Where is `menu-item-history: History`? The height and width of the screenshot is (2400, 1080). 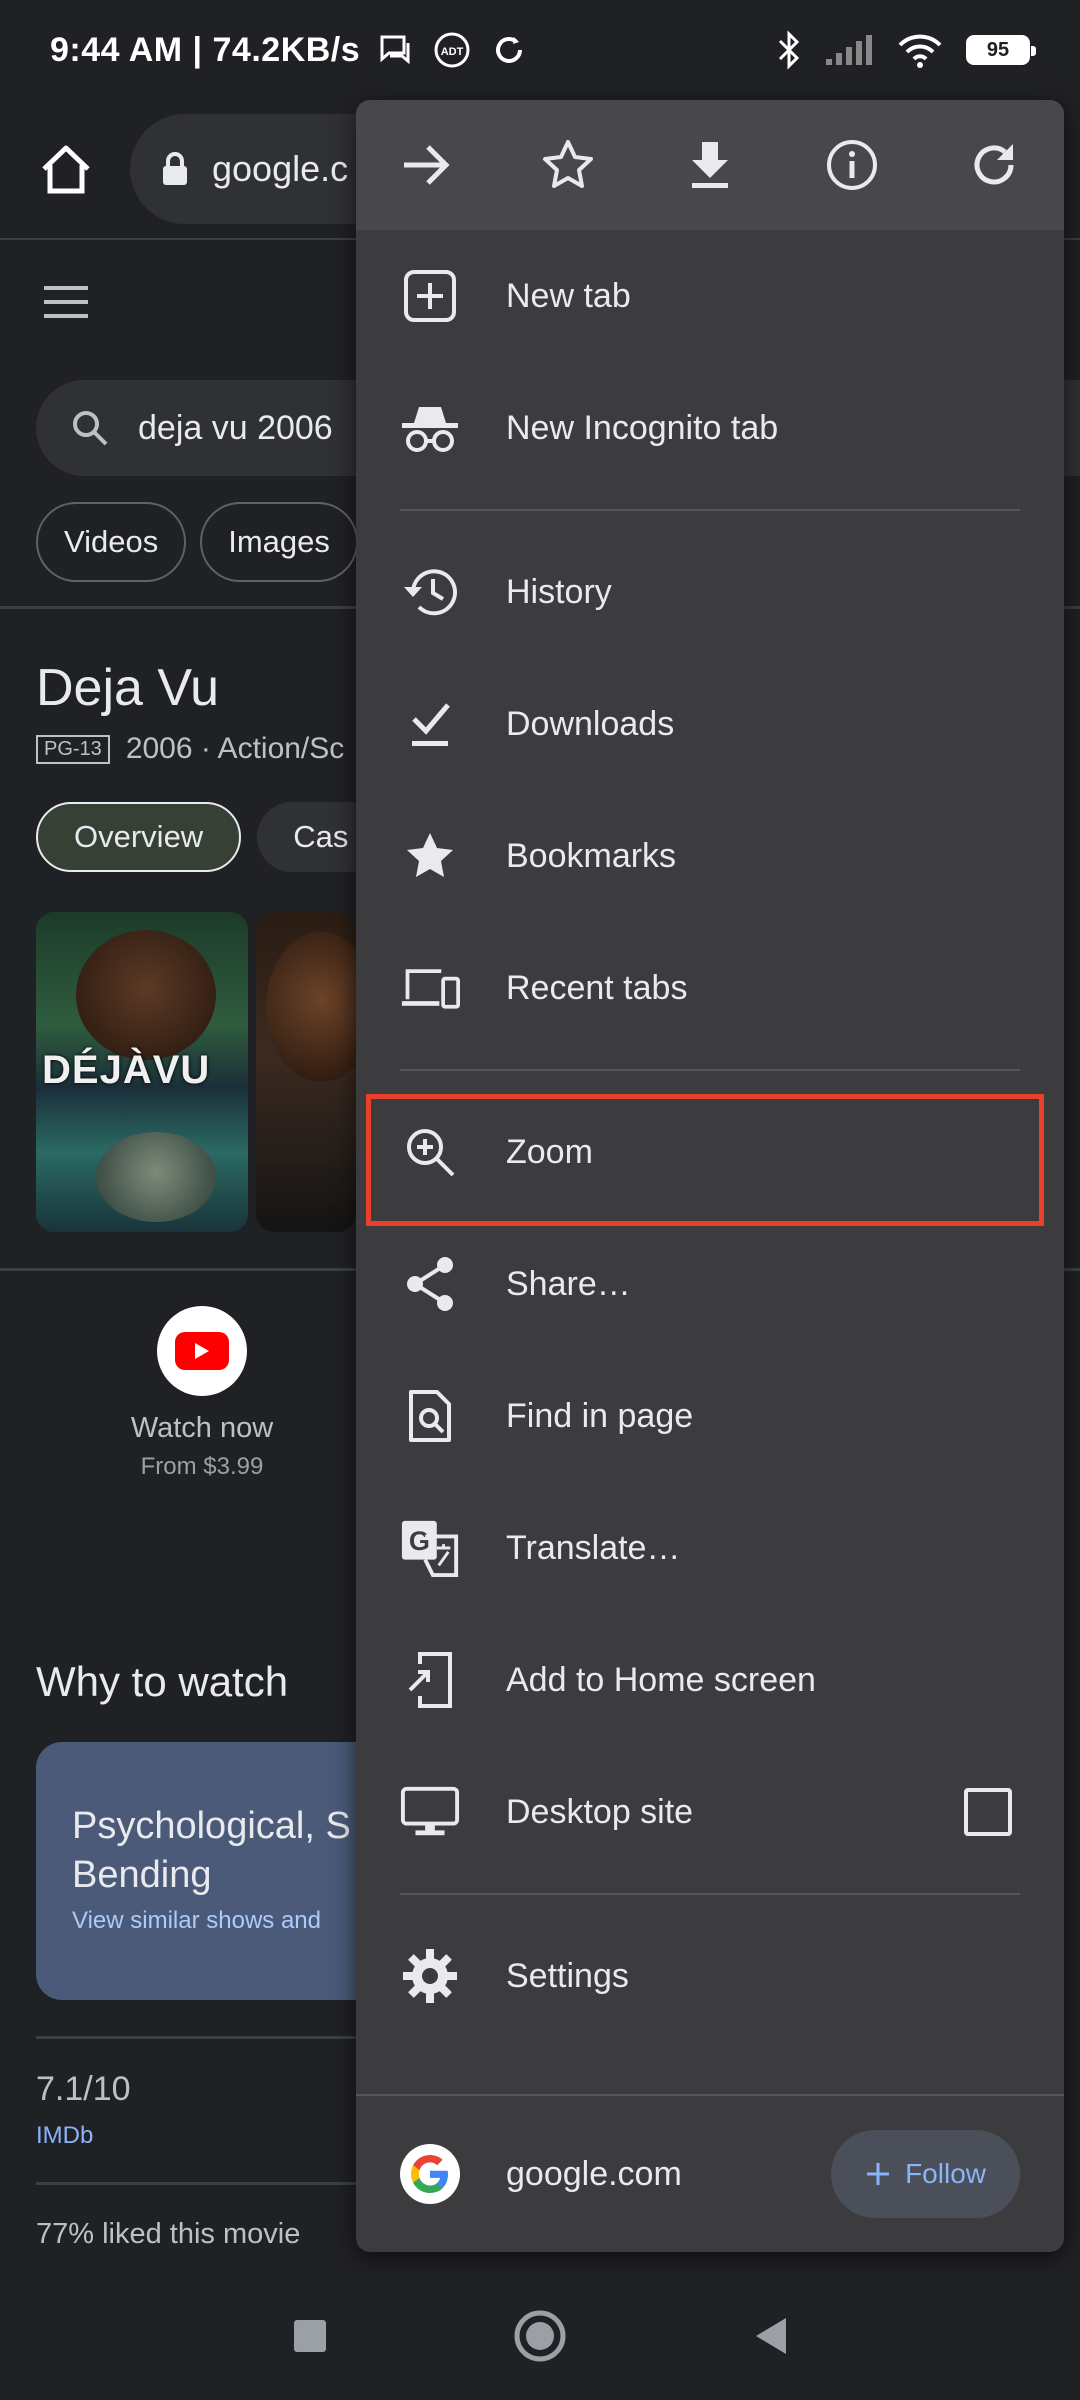 menu-item-history: History is located at coordinates (710, 592).